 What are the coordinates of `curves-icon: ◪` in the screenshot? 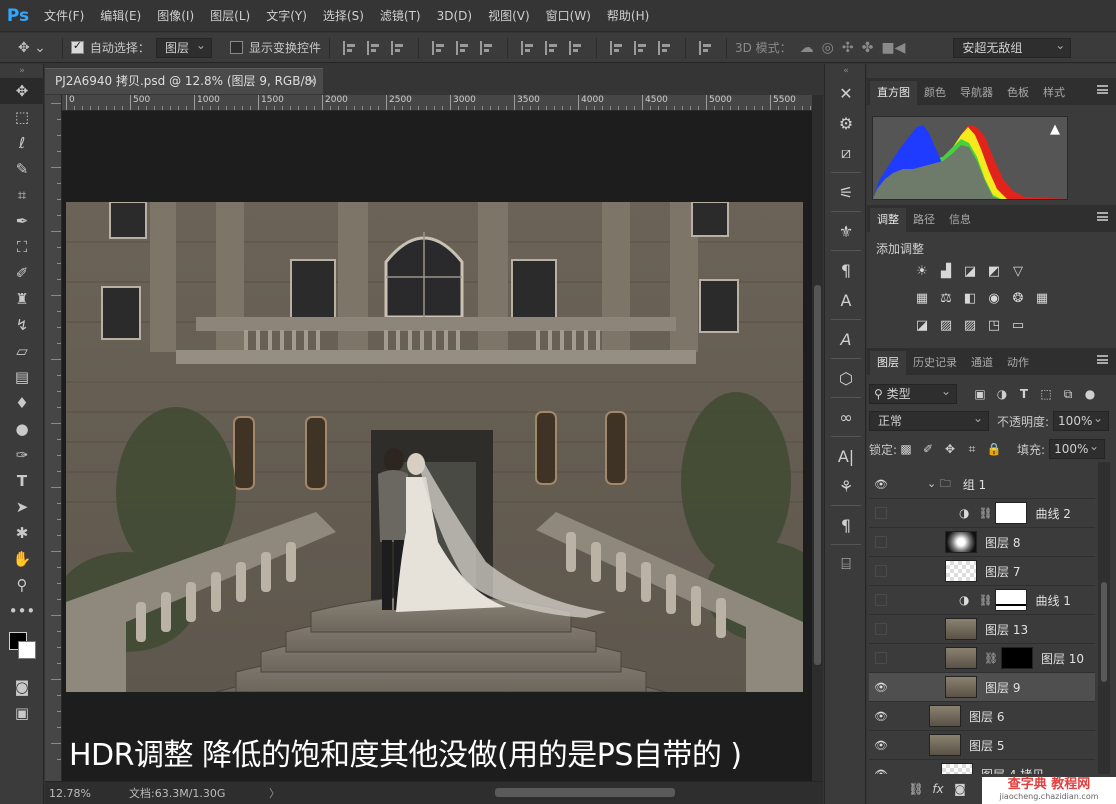 It's located at (970, 271).